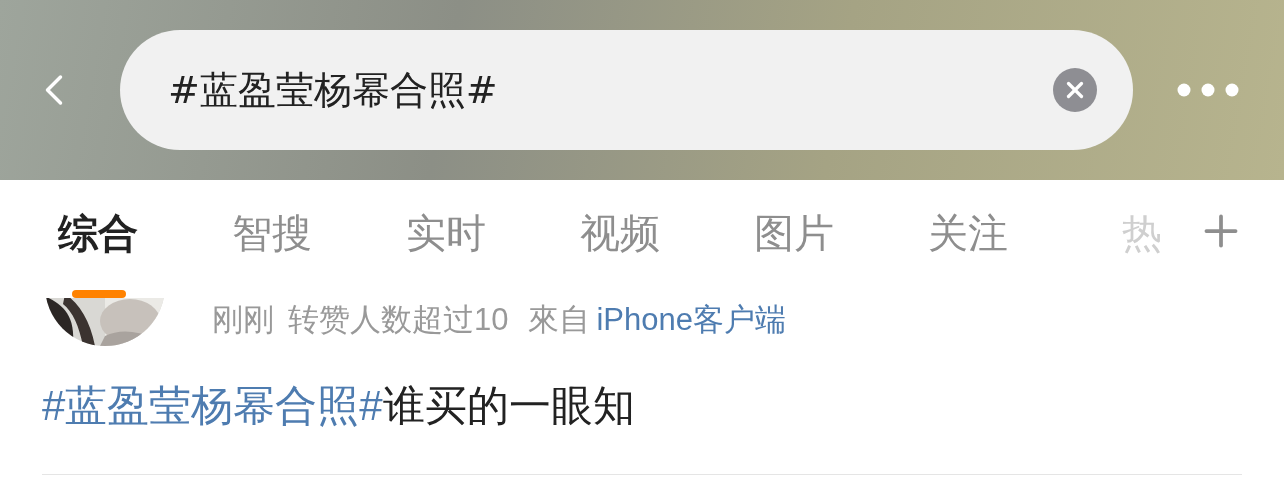 The height and width of the screenshot is (488, 1284). I want to click on tab: 综合, so click(98, 239).